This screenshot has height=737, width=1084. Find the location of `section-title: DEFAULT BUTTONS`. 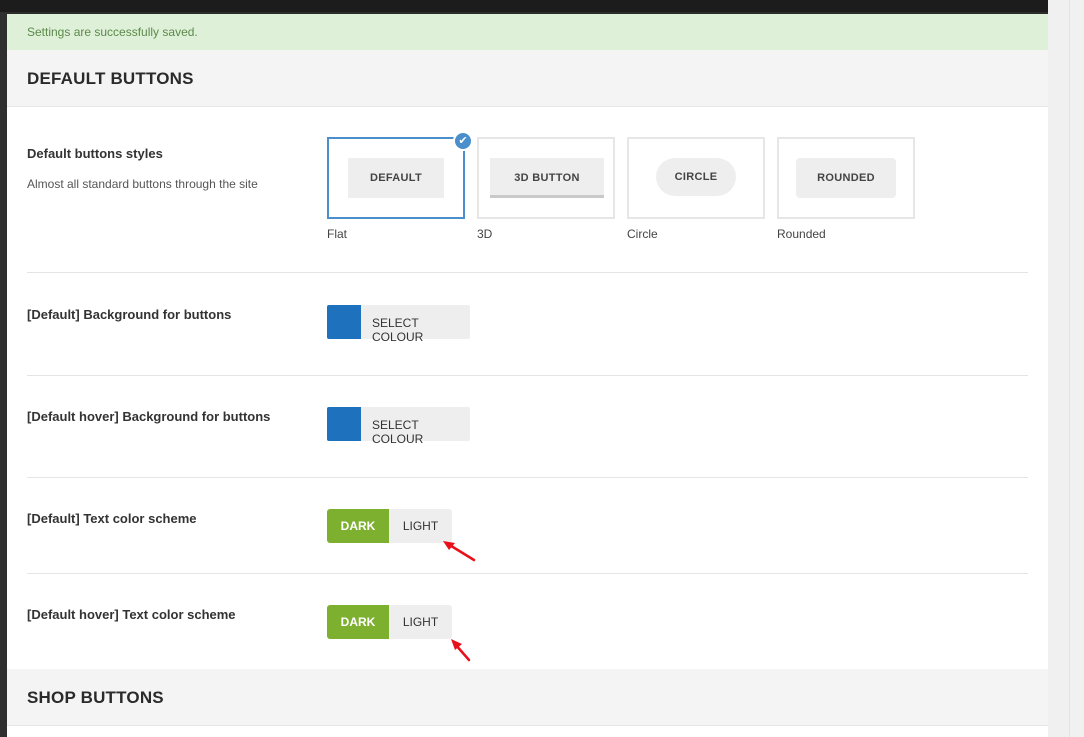

section-title: DEFAULT BUTTONS is located at coordinates (110, 78).